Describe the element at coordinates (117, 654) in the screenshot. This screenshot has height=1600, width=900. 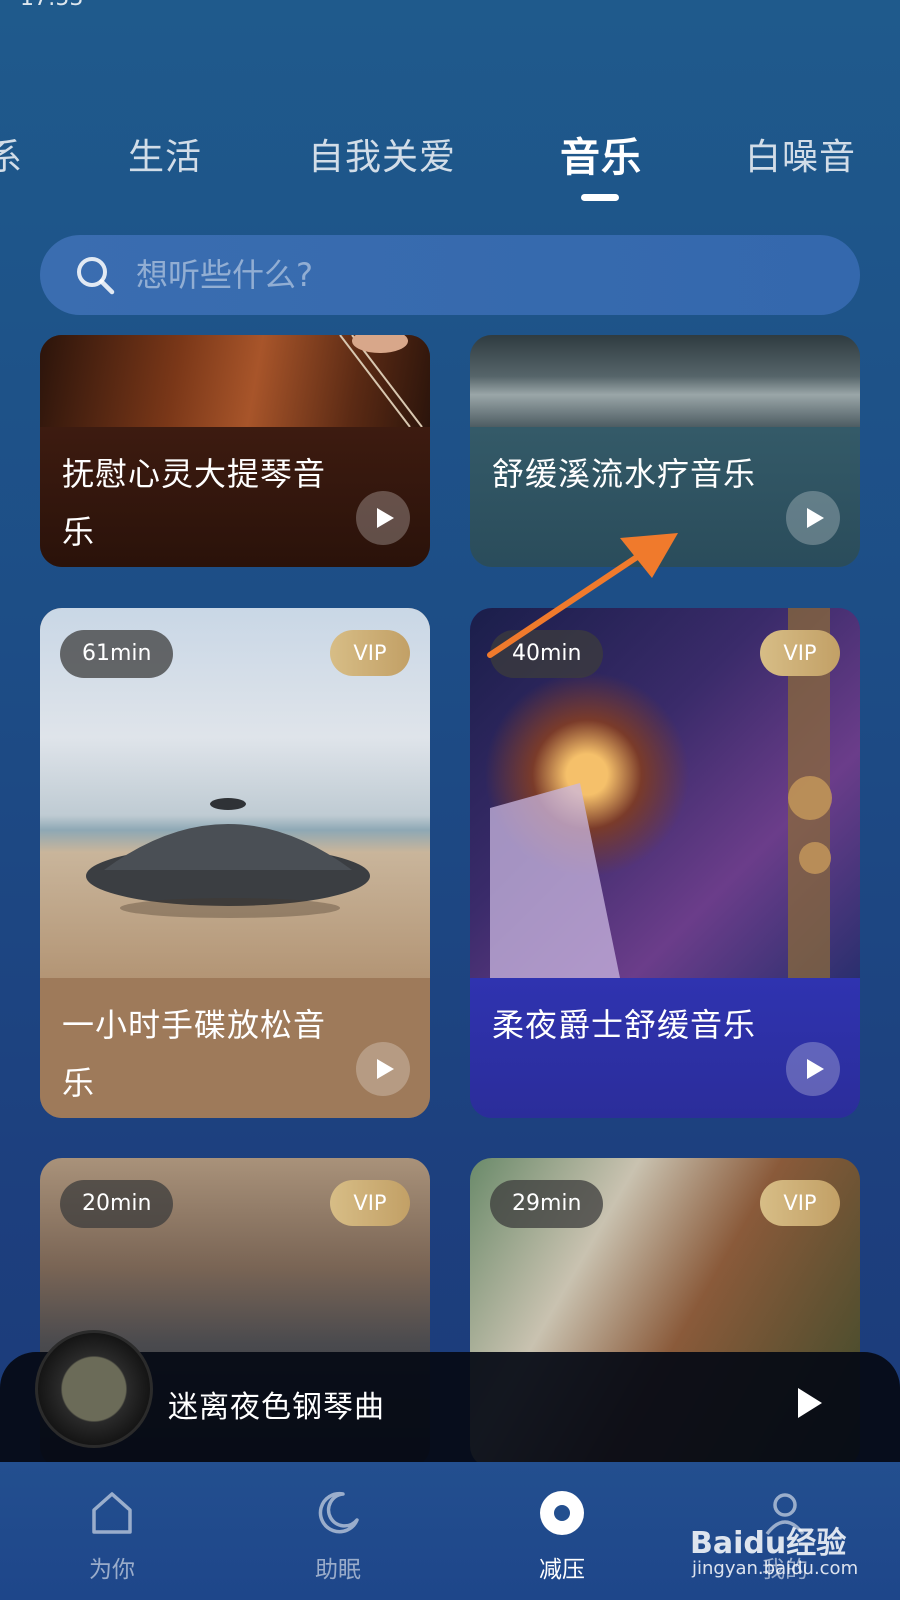
I see `duration-badge: 61min` at that location.